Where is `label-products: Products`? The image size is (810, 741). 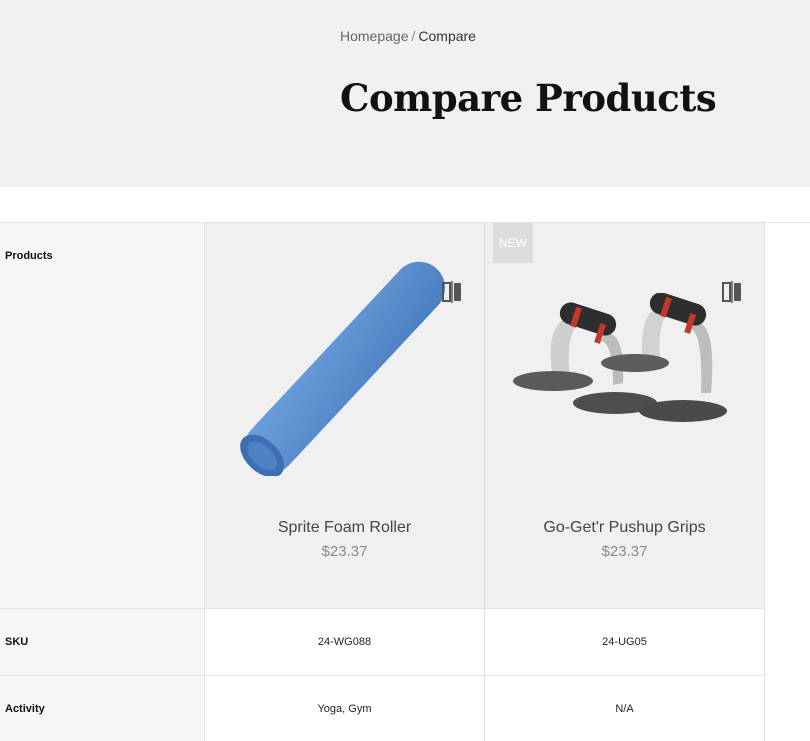 label-products: Products is located at coordinates (29, 256).